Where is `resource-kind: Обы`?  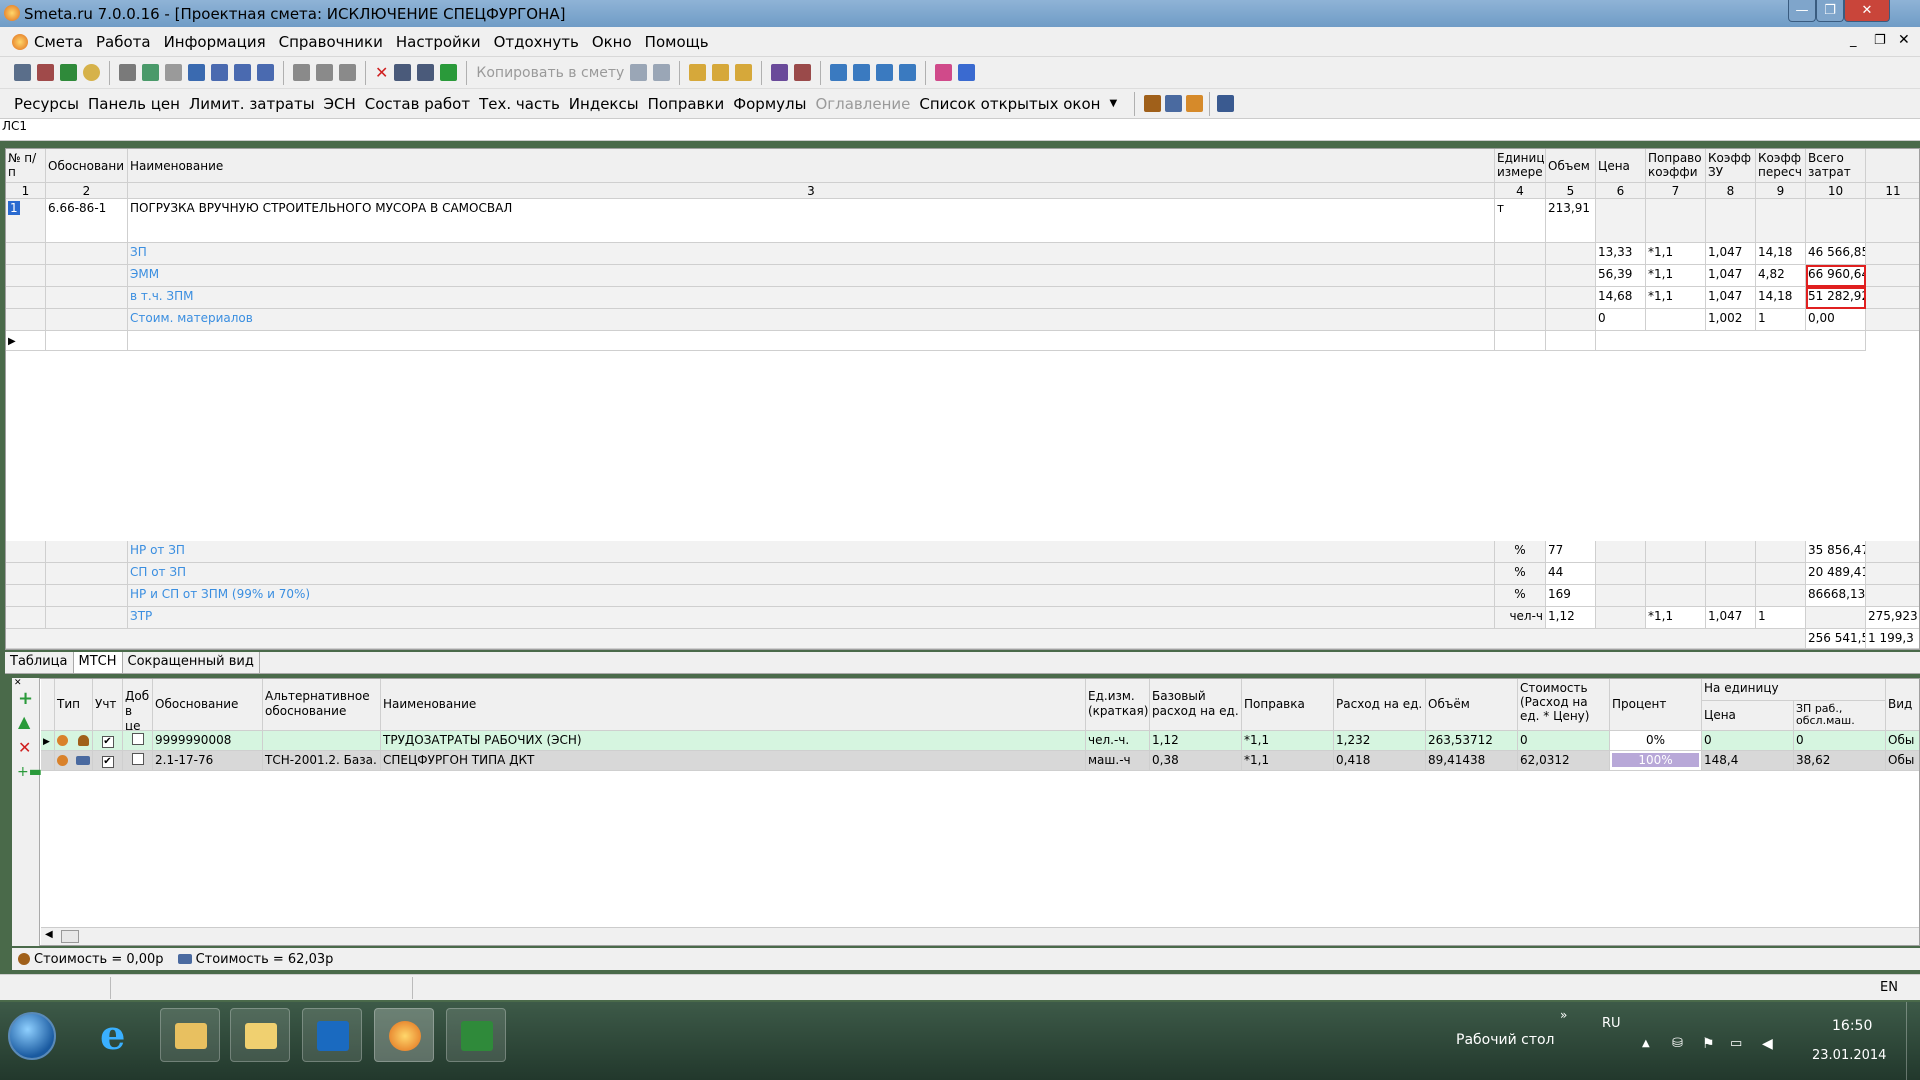 resource-kind: Обы is located at coordinates (1902, 761).